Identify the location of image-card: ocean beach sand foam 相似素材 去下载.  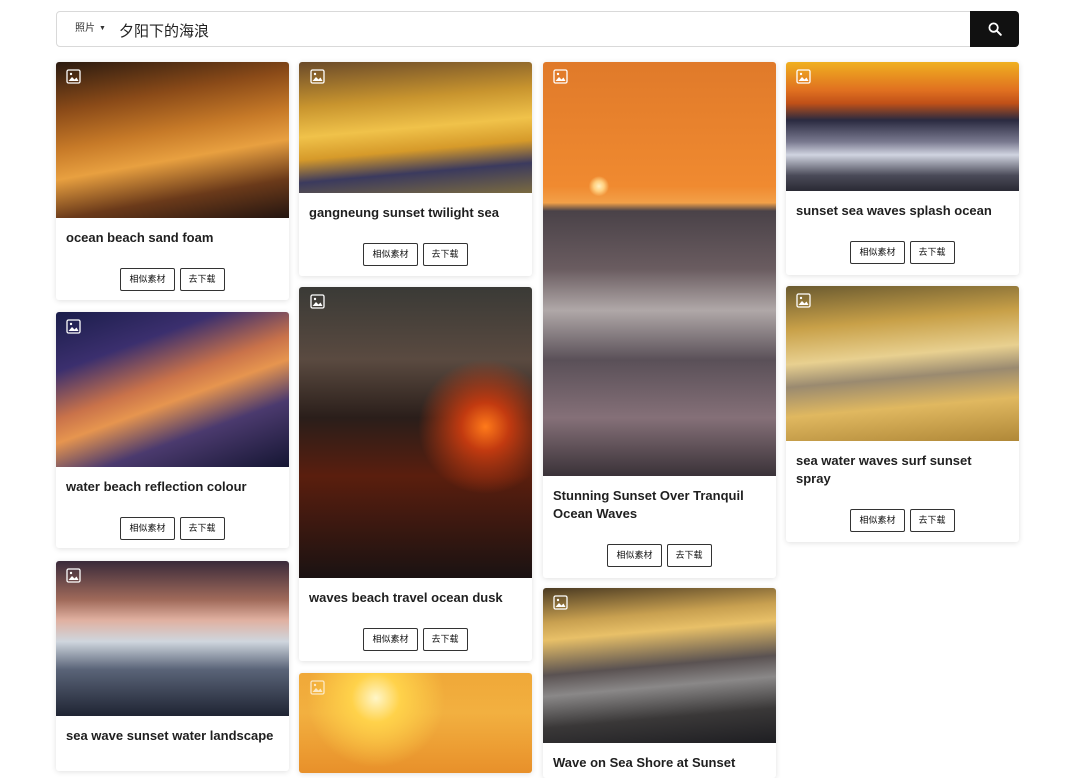
(172, 181).